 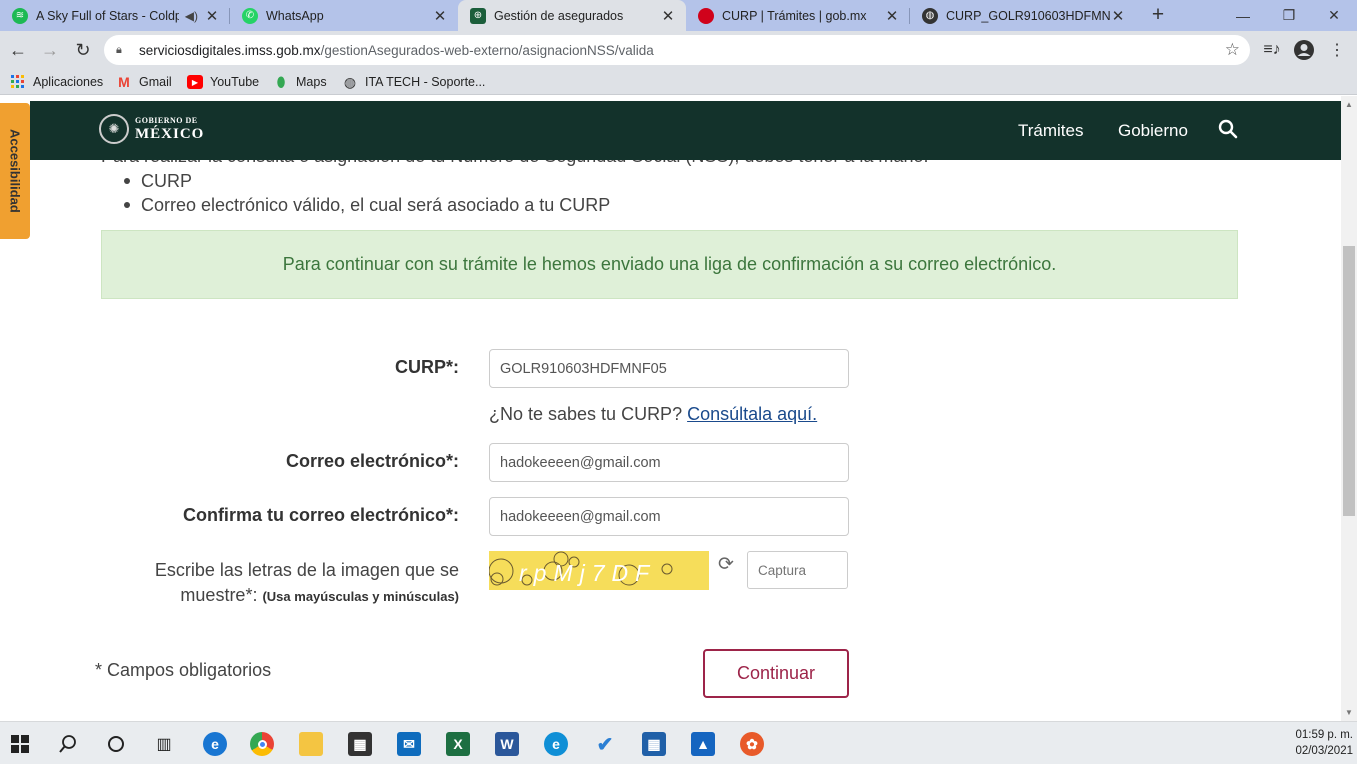 I want to click on excel-icon: X, so click(x=458, y=744).